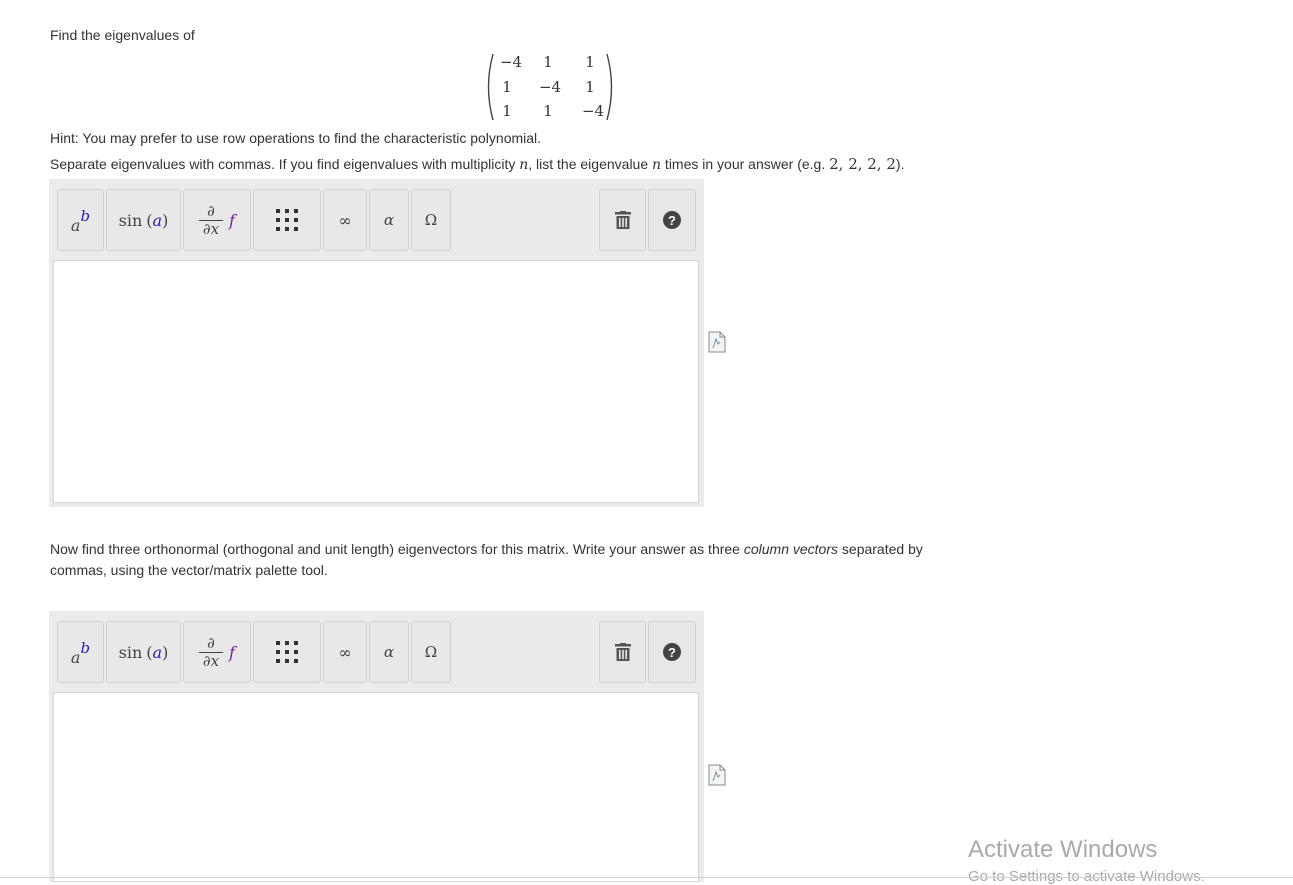  I want to click on instructions-part: , list the eigenvalue, so click(590, 164).